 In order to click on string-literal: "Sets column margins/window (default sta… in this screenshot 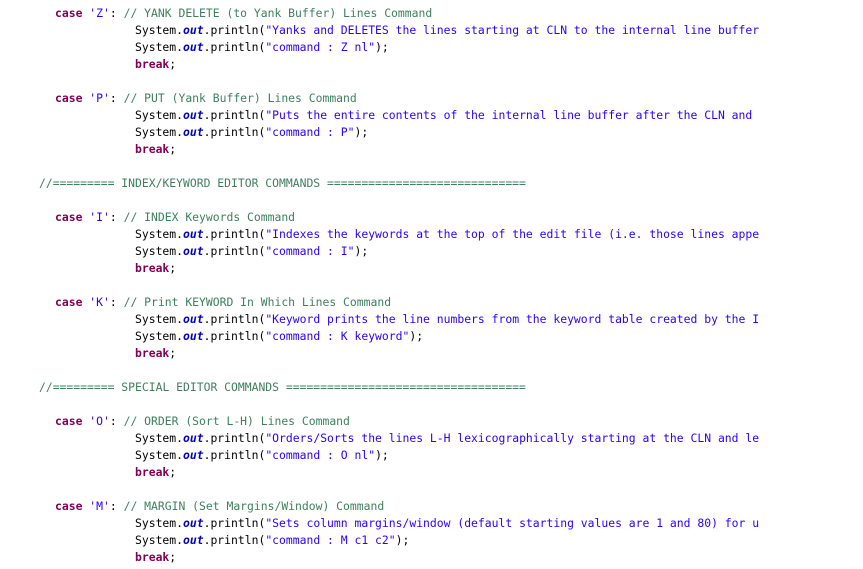, I will do `click(512, 523)`.